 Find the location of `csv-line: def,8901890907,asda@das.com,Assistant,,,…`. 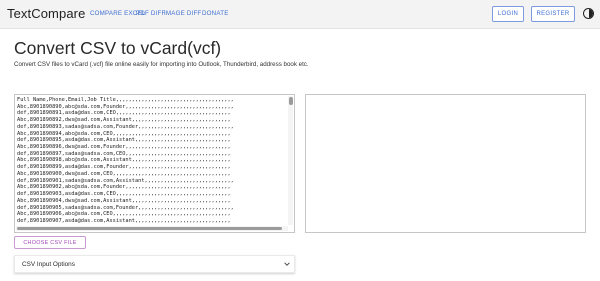

csv-line: def,8901890907,asda@das.com,Assistant,,,… is located at coordinates (124, 220).